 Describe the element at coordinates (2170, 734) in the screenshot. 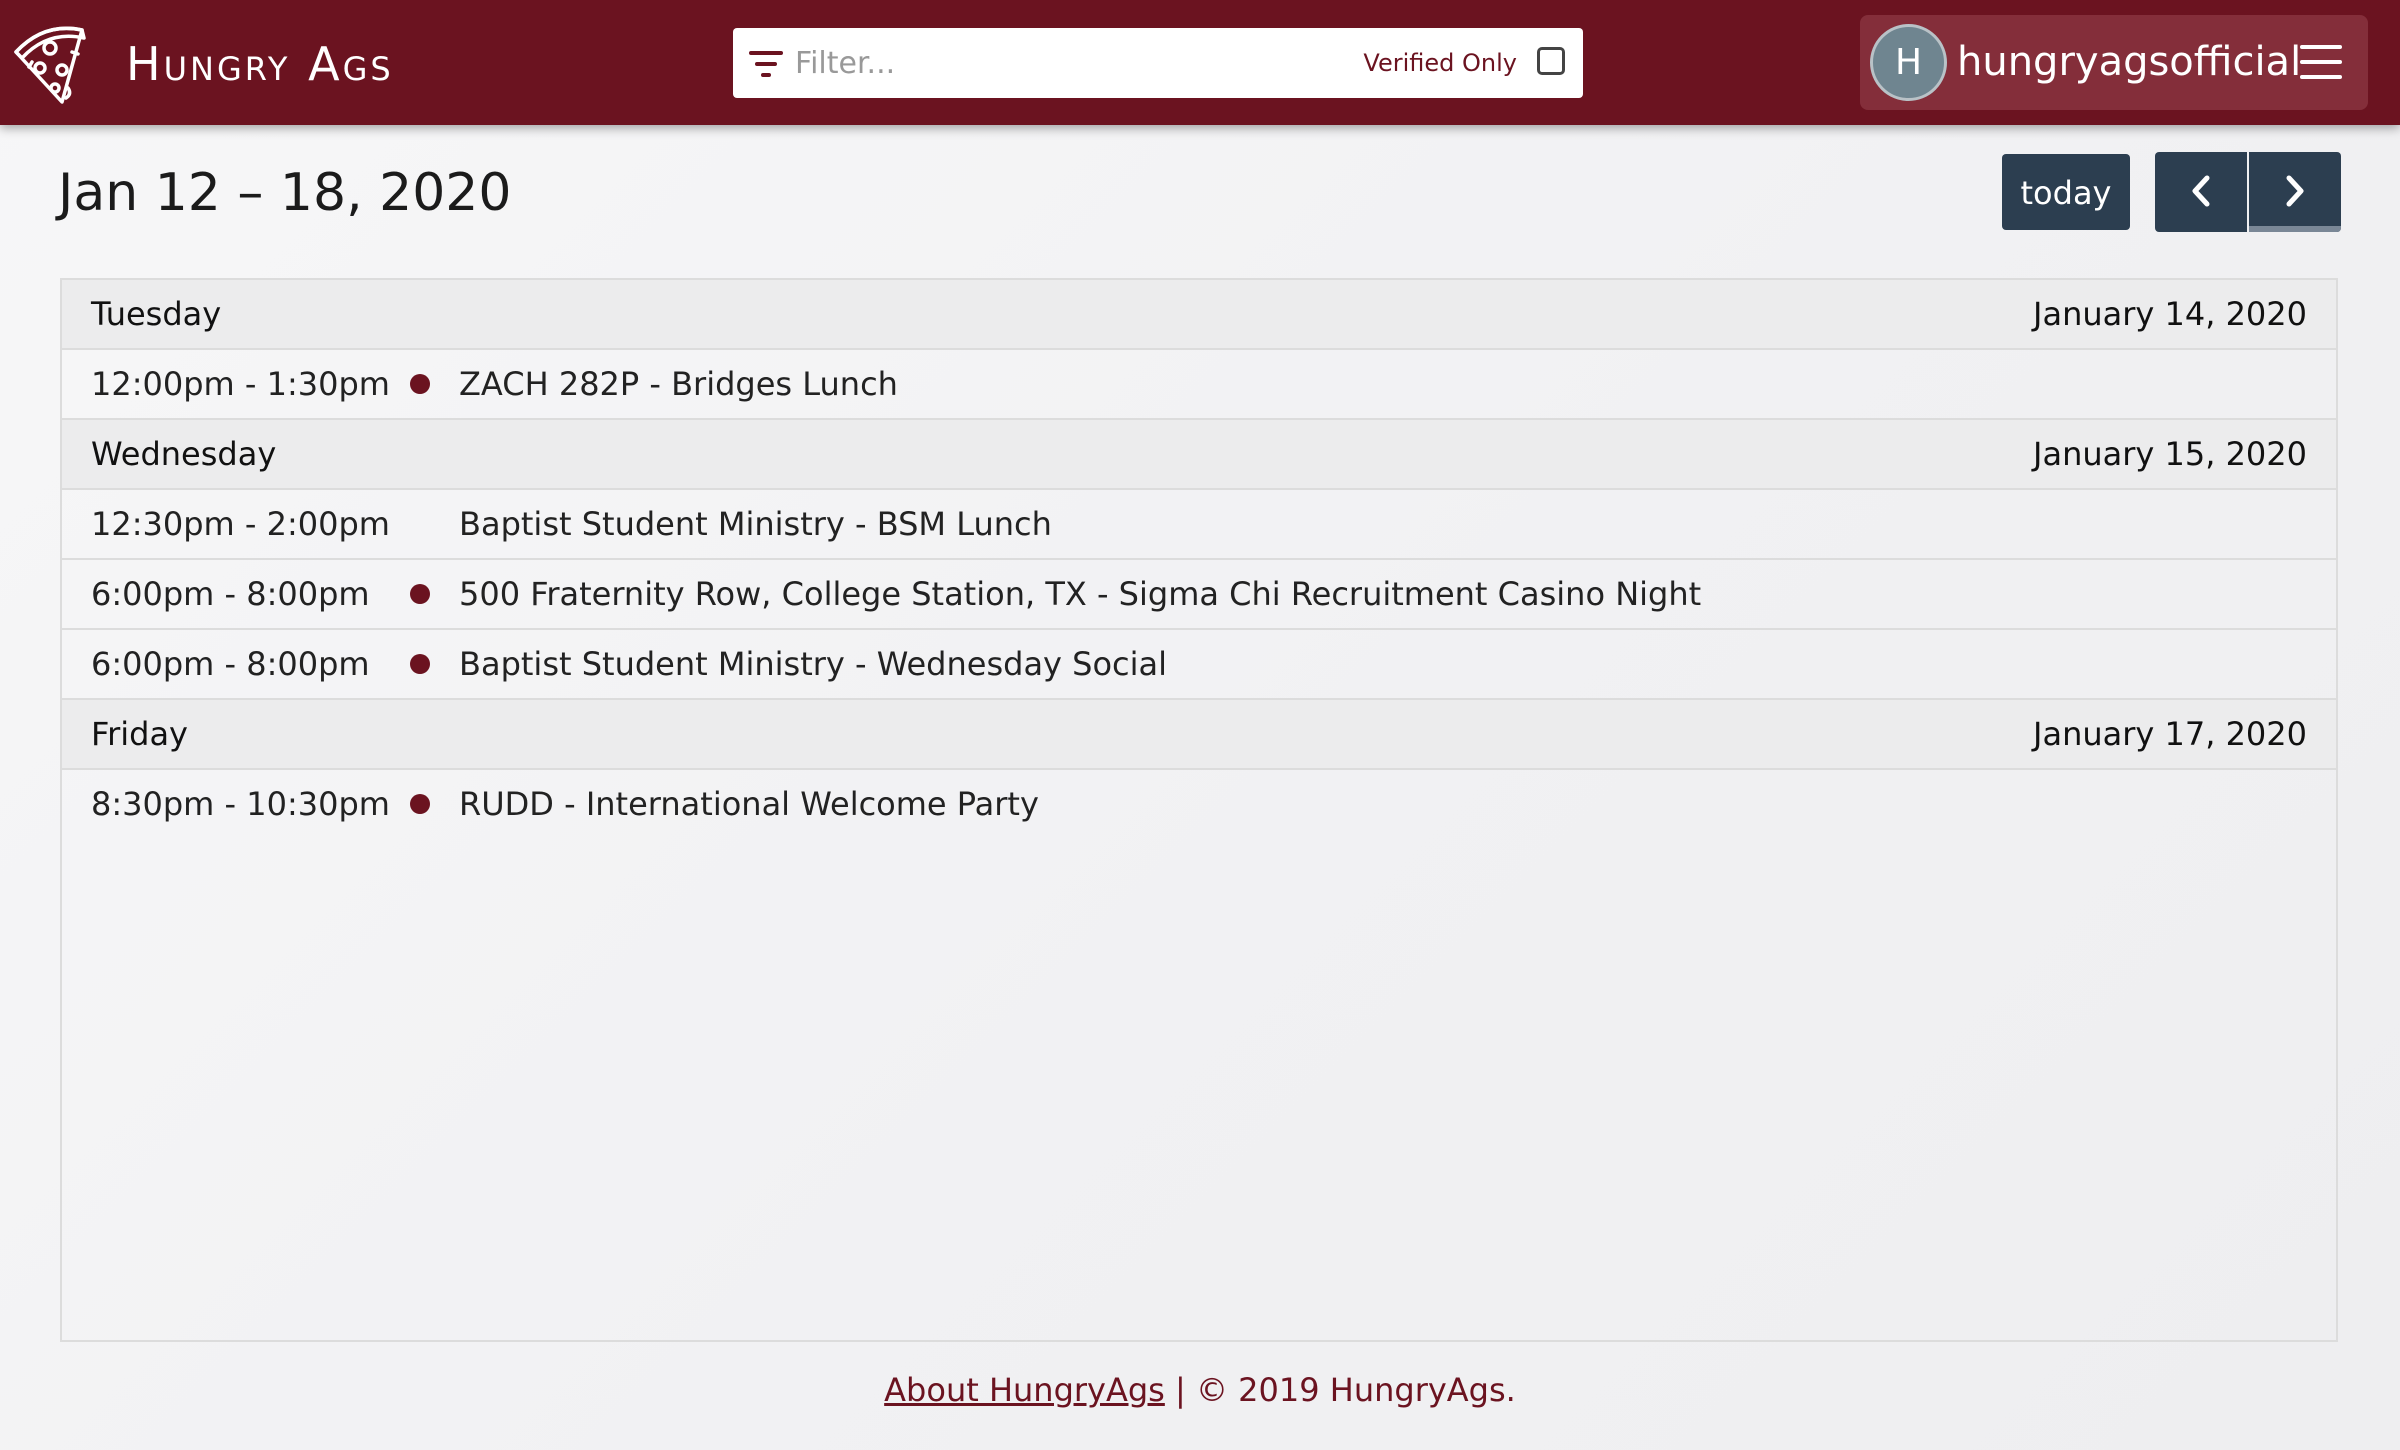

I see `day-date: January 17, 2020` at that location.